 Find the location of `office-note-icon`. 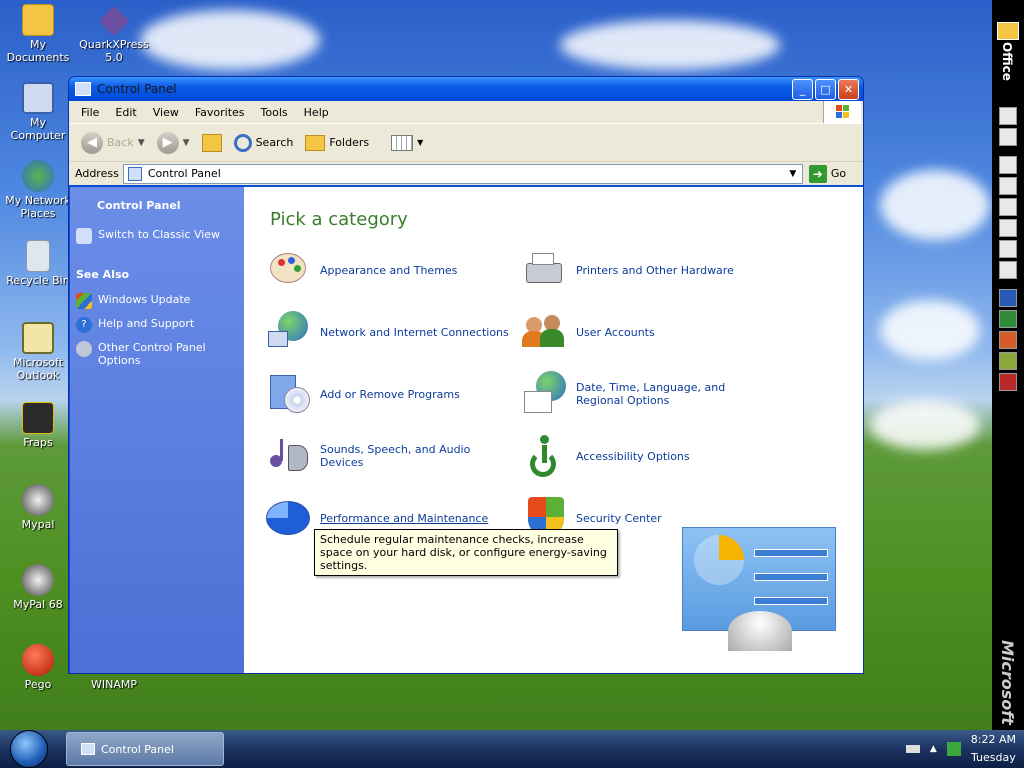

office-note-icon is located at coordinates (1008, 249).